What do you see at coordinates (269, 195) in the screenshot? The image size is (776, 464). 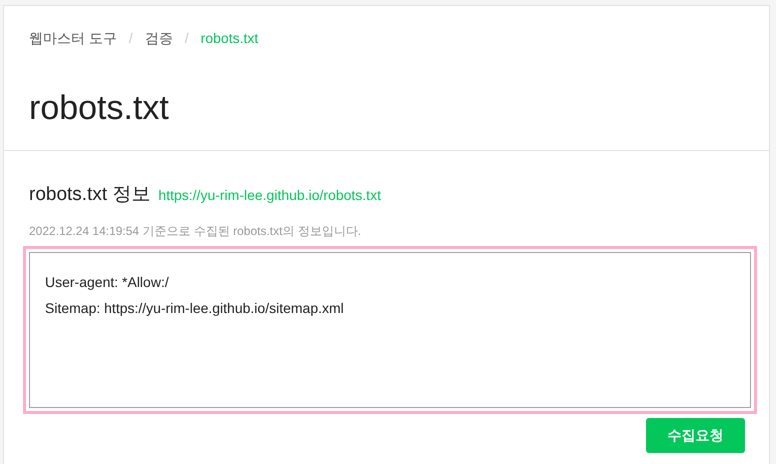 I see `robots-url-link: https://yu-rim-lee.github.io/robots.txt` at bounding box center [269, 195].